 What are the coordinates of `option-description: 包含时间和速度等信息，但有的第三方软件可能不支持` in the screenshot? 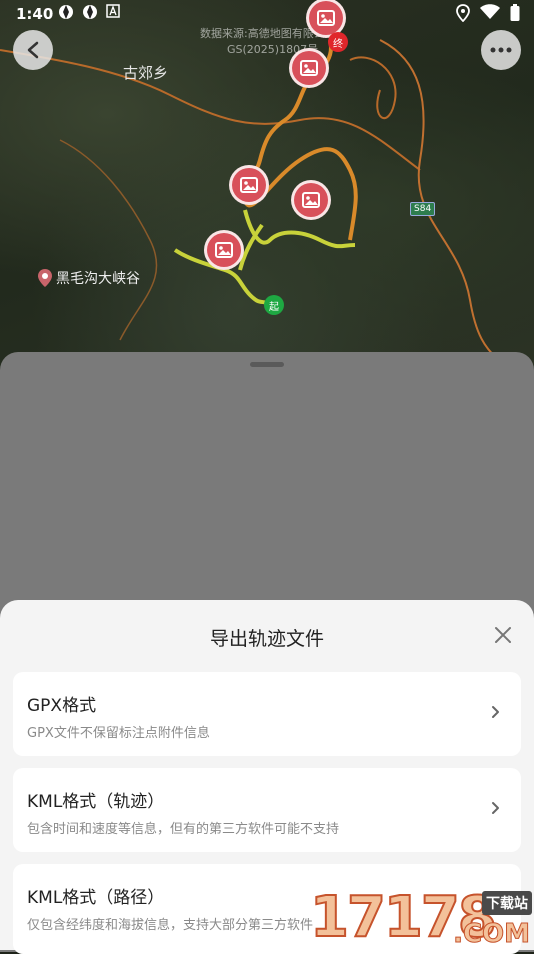 It's located at (183, 829).